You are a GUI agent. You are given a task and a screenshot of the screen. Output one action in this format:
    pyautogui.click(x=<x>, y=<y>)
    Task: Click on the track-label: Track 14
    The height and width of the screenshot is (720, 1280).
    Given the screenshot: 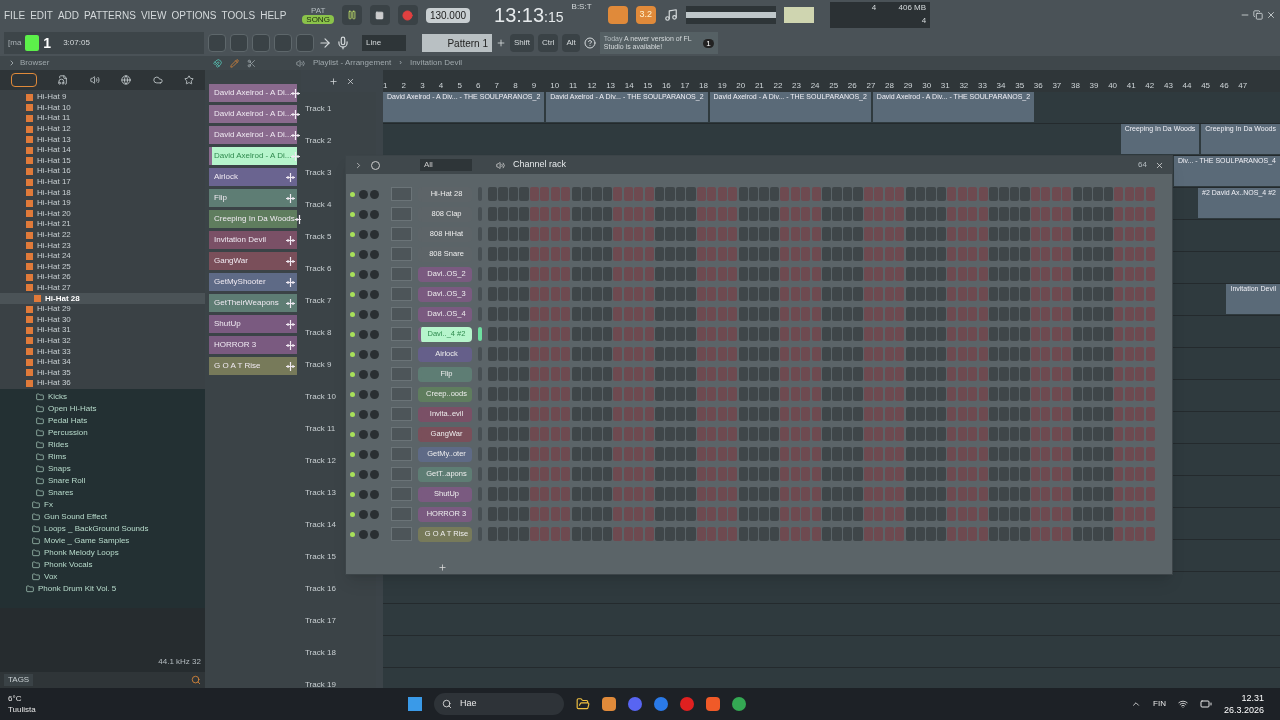 What is the action you would take?
    pyautogui.click(x=320, y=524)
    